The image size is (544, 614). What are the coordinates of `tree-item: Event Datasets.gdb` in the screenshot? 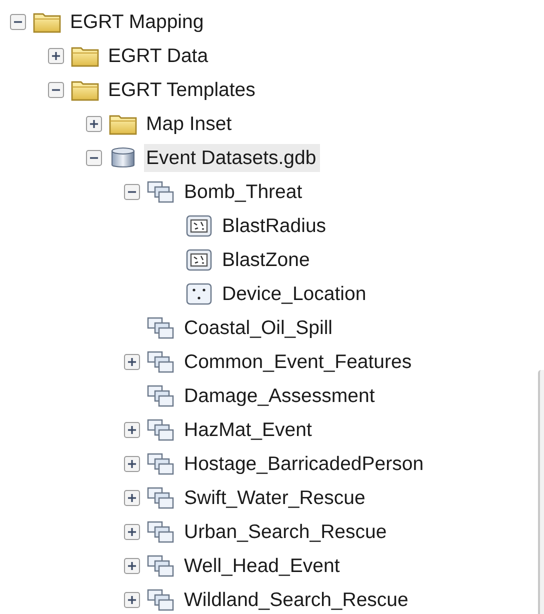 It's located at (232, 158).